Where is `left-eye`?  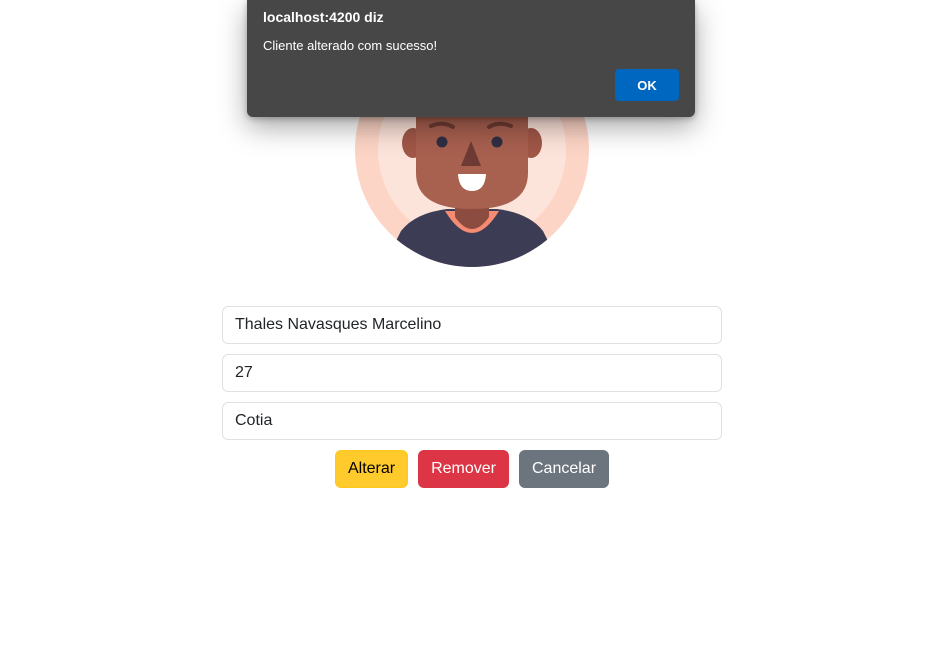 left-eye is located at coordinates (442, 142).